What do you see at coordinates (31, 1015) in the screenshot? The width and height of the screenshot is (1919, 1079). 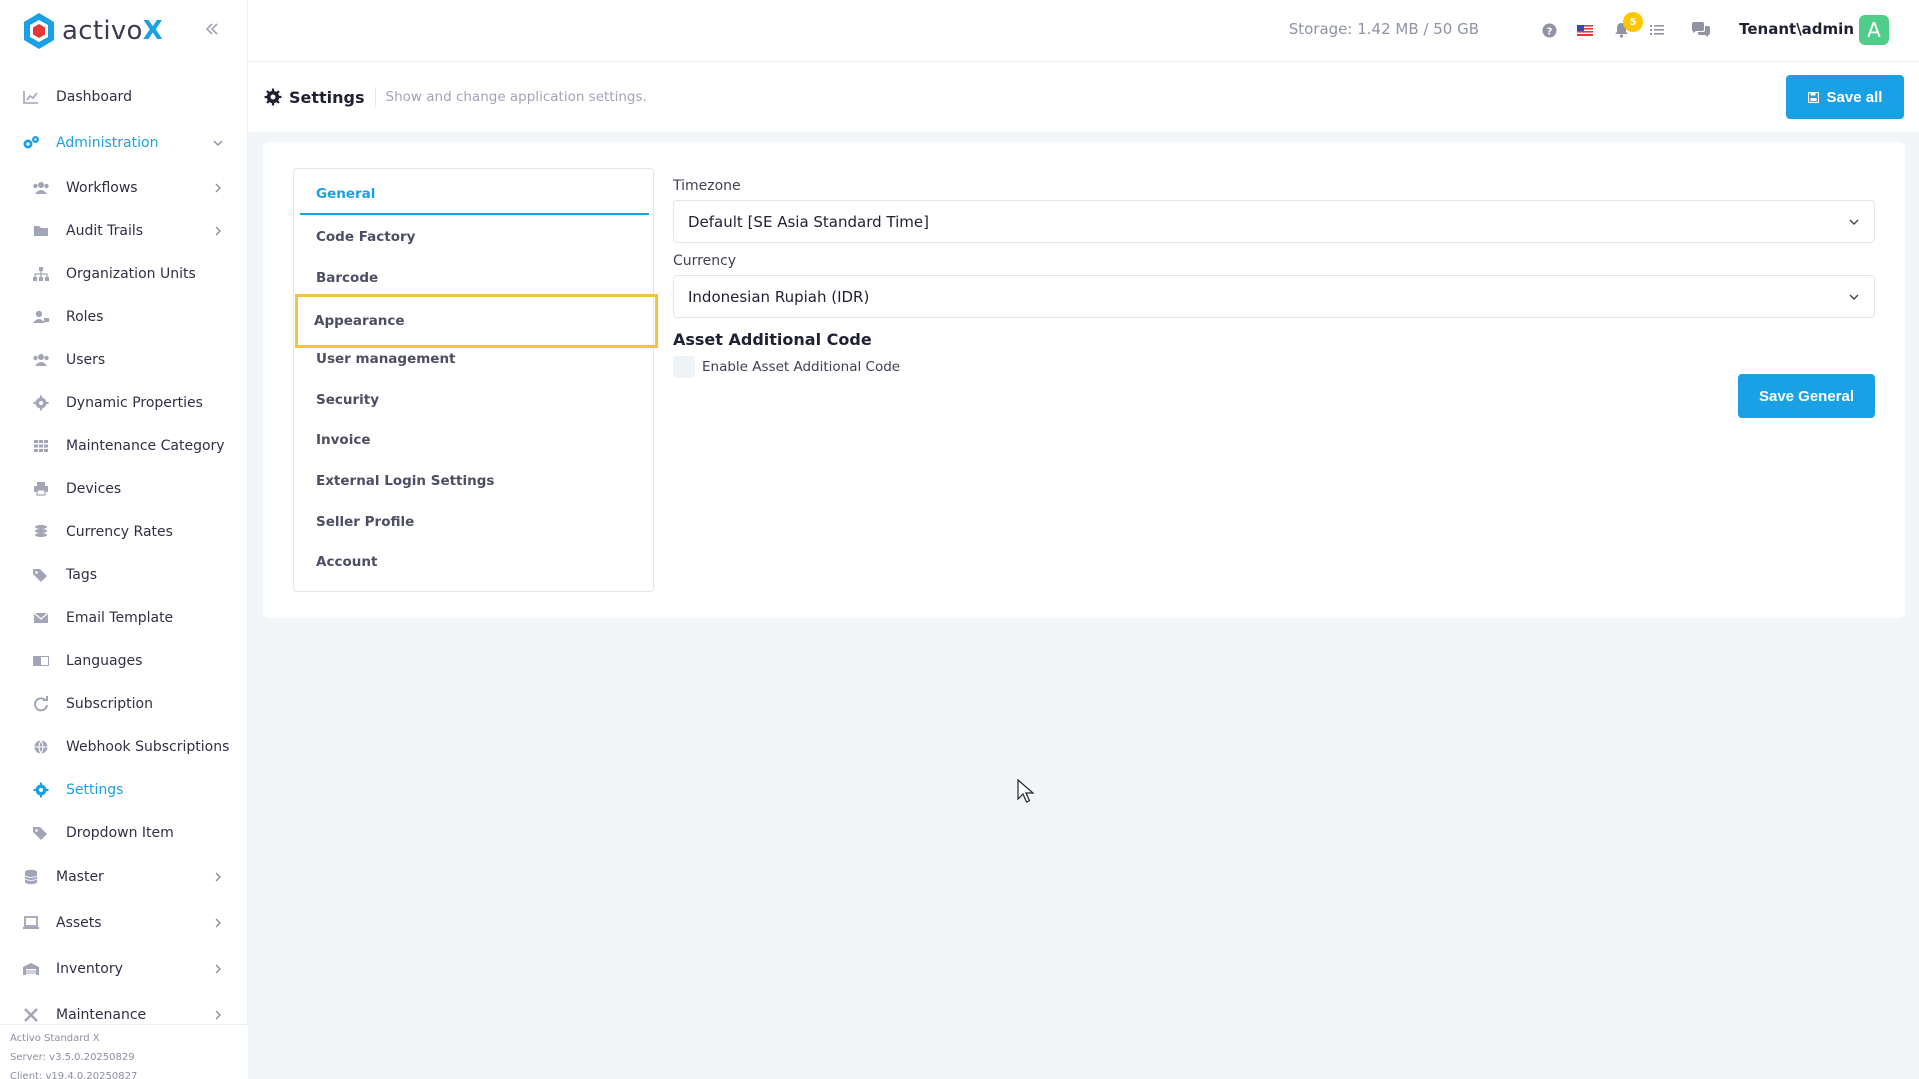 I see `tools-icon` at bounding box center [31, 1015].